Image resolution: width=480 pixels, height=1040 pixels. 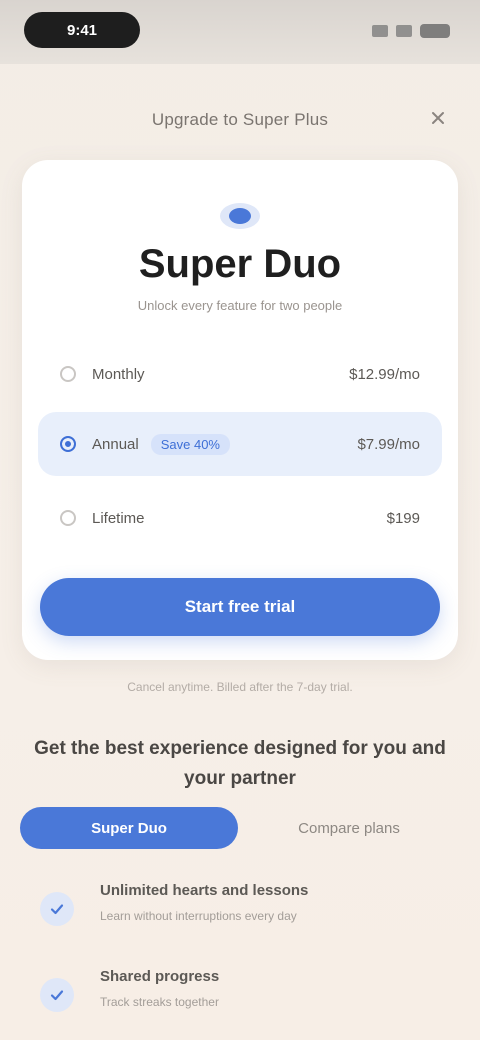 I want to click on sheet-title: Upgrade to Super Plus, so click(x=240, y=119).